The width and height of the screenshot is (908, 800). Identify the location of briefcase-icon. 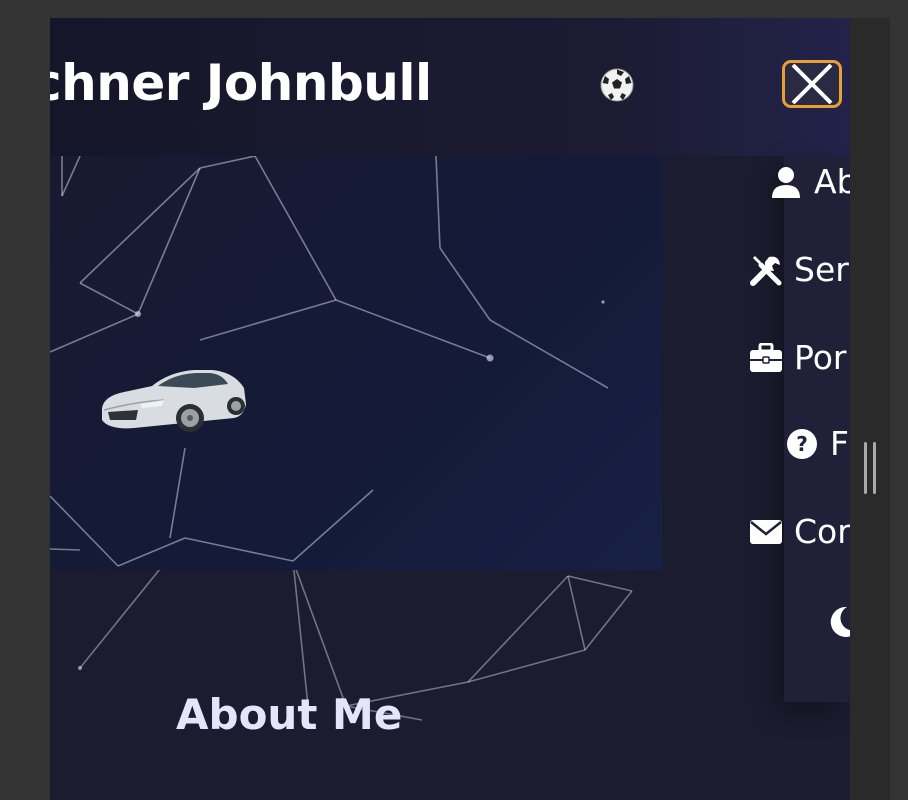
(766, 358).